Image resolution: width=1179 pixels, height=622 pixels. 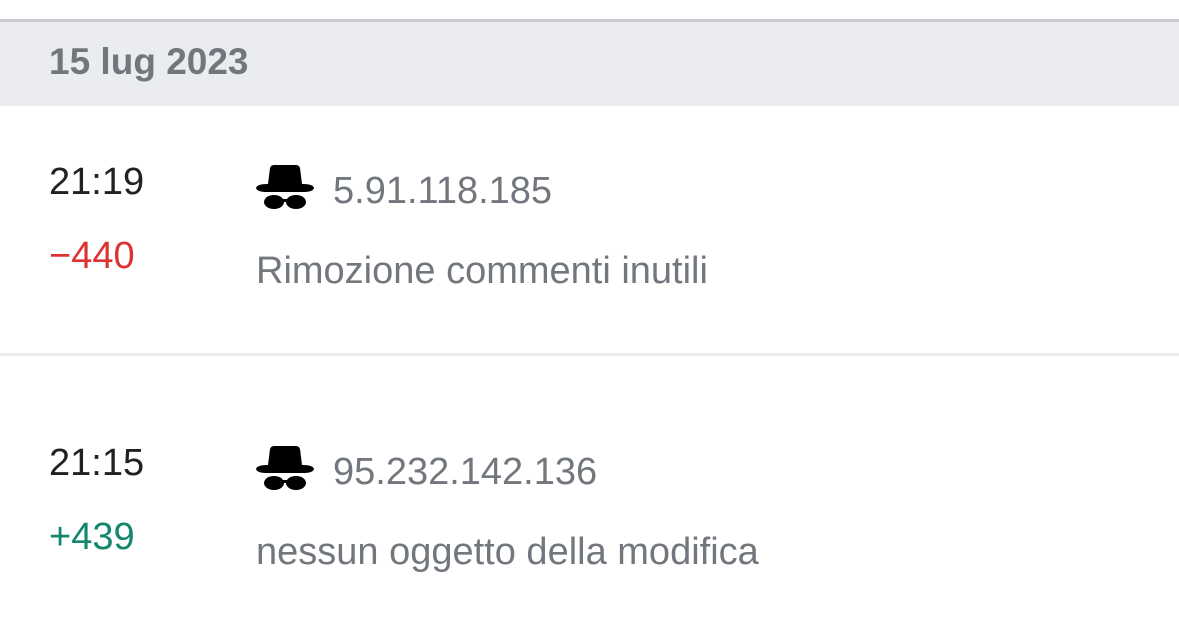 I want to click on entry-time: 21:15, so click(x=96, y=463).